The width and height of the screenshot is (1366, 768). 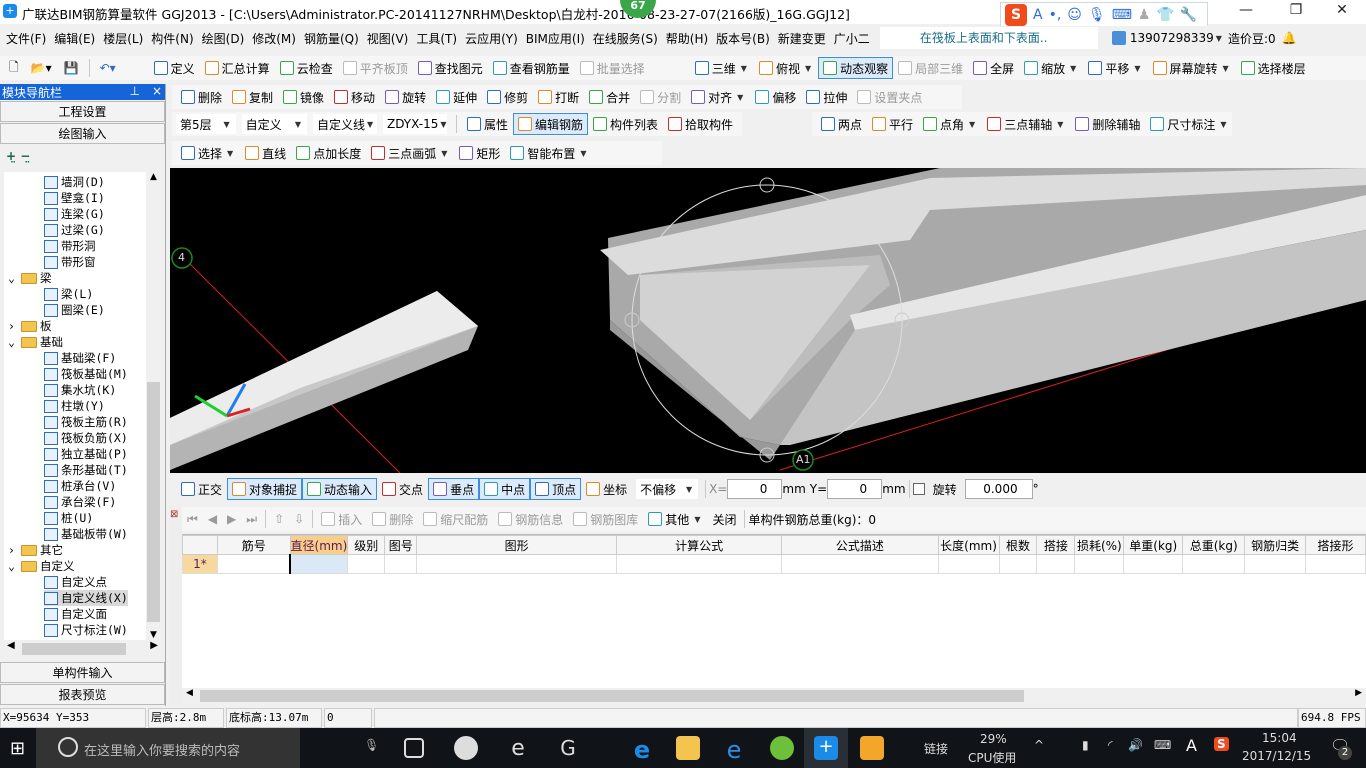 What do you see at coordinates (1214, 545) in the screenshot?
I see `column-header: 总重(kg)` at bounding box center [1214, 545].